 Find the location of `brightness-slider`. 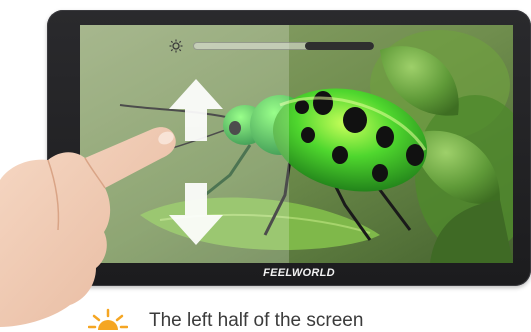

brightness-slider is located at coordinates (283, 46).